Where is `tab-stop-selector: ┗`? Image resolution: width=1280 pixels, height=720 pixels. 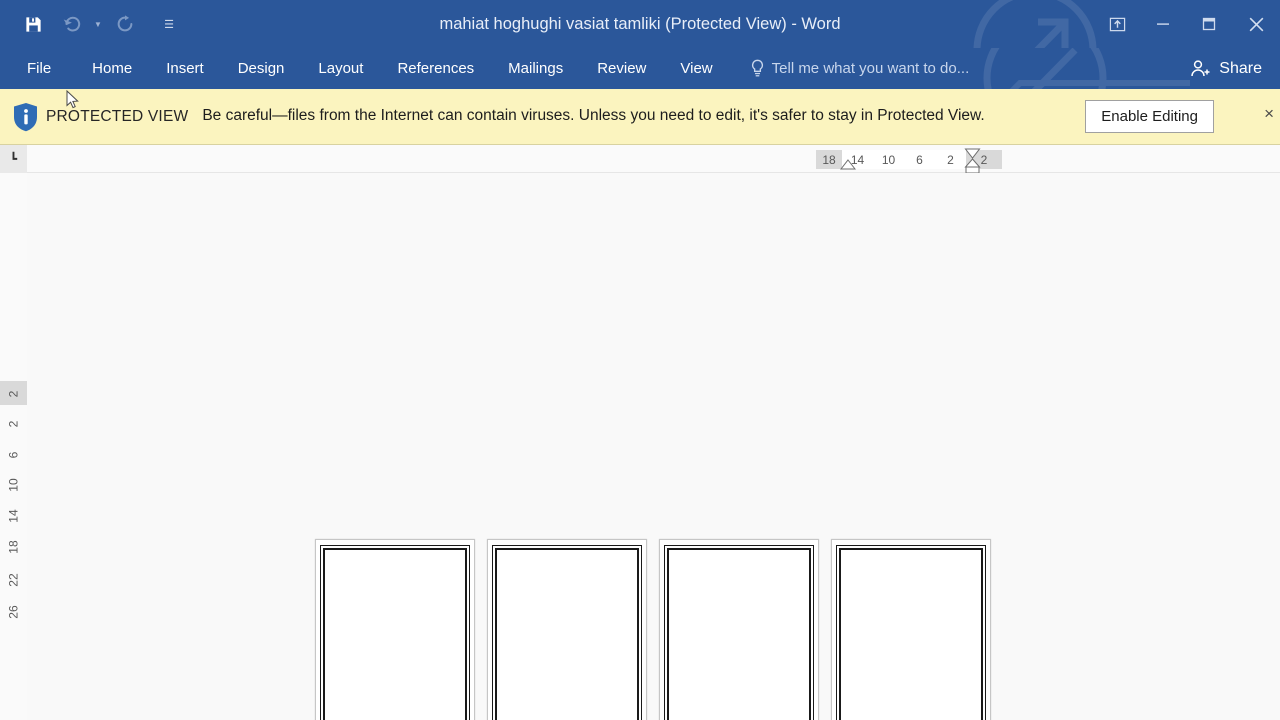
tab-stop-selector: ┗ is located at coordinates (13, 159).